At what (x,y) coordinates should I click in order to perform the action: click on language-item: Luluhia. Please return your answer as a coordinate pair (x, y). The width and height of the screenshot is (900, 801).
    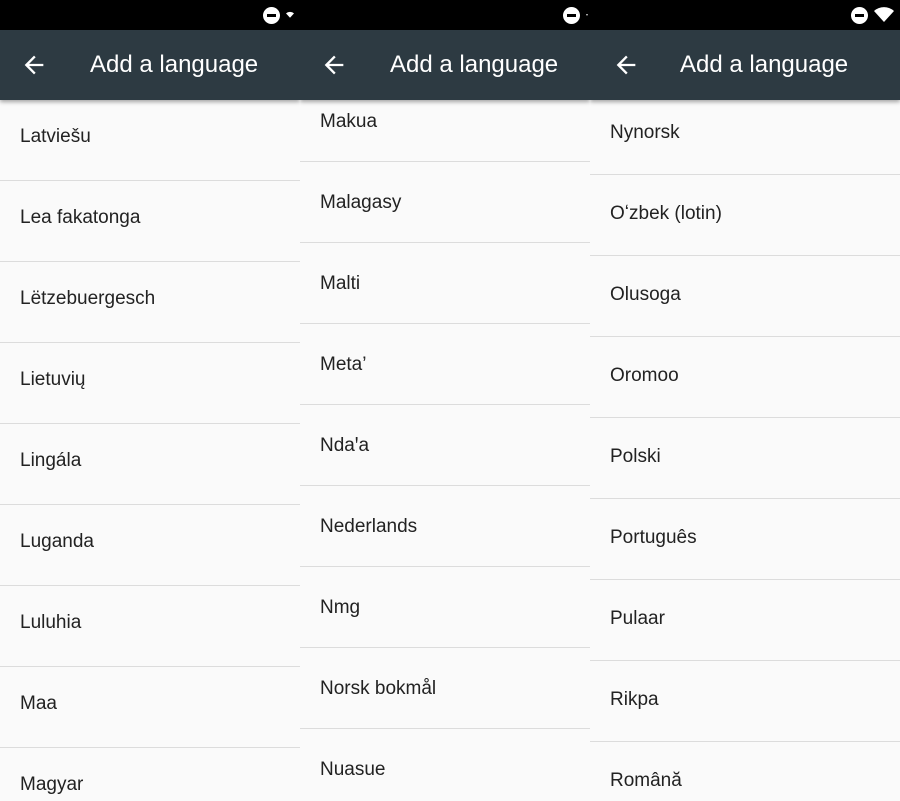
    Looking at the image, I should click on (150, 626).